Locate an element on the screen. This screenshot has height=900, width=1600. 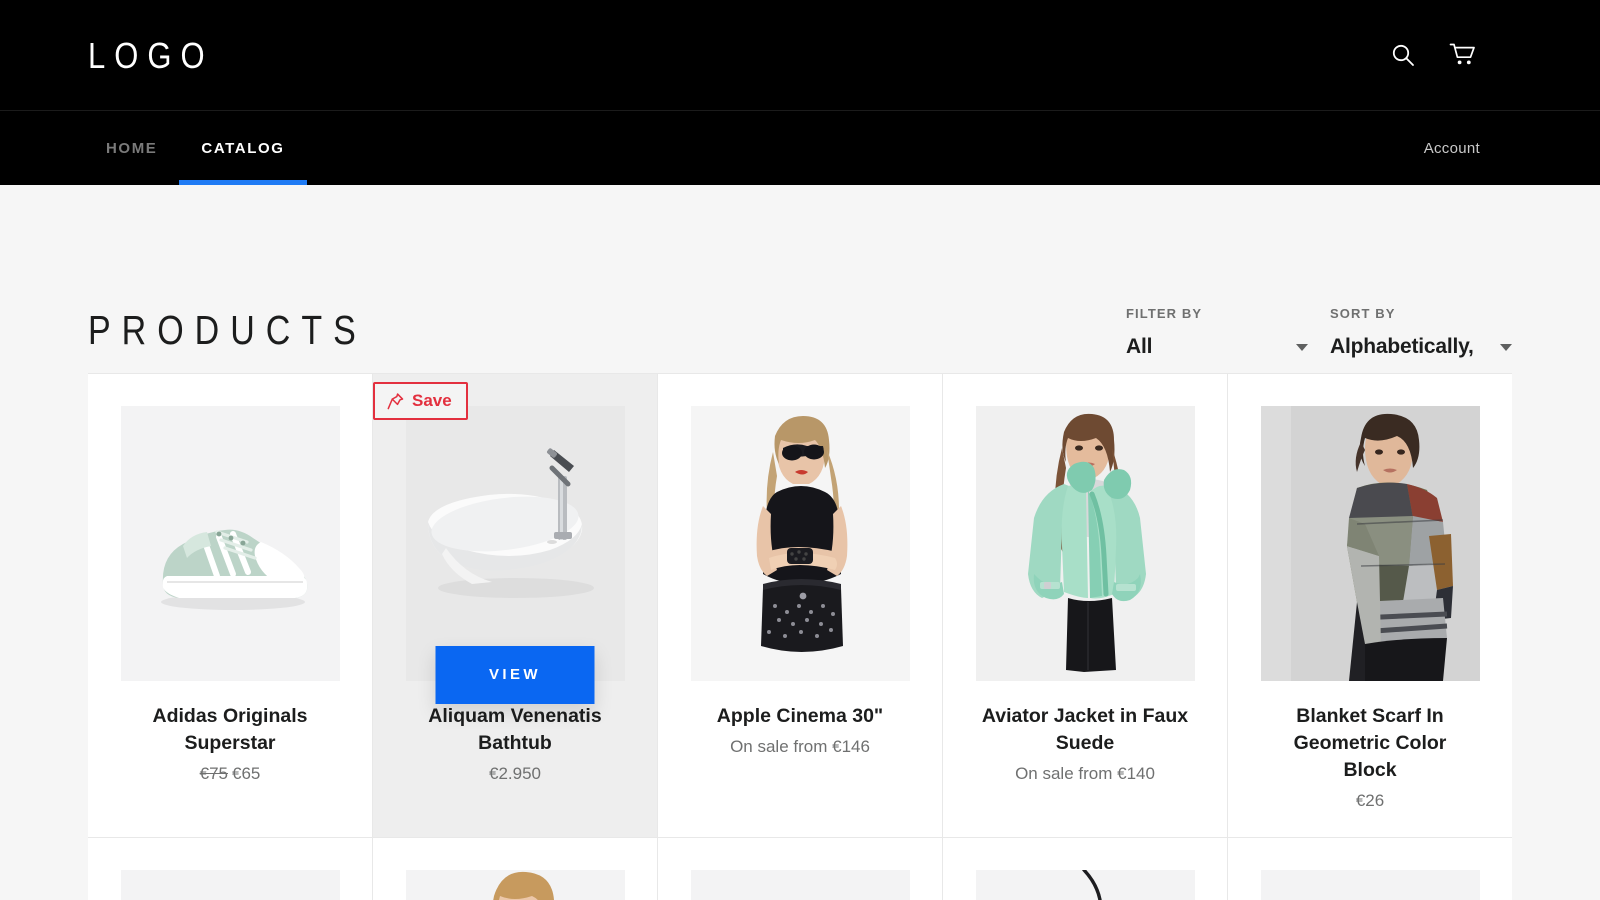
model-croptop-image is located at coordinates (800, 543).